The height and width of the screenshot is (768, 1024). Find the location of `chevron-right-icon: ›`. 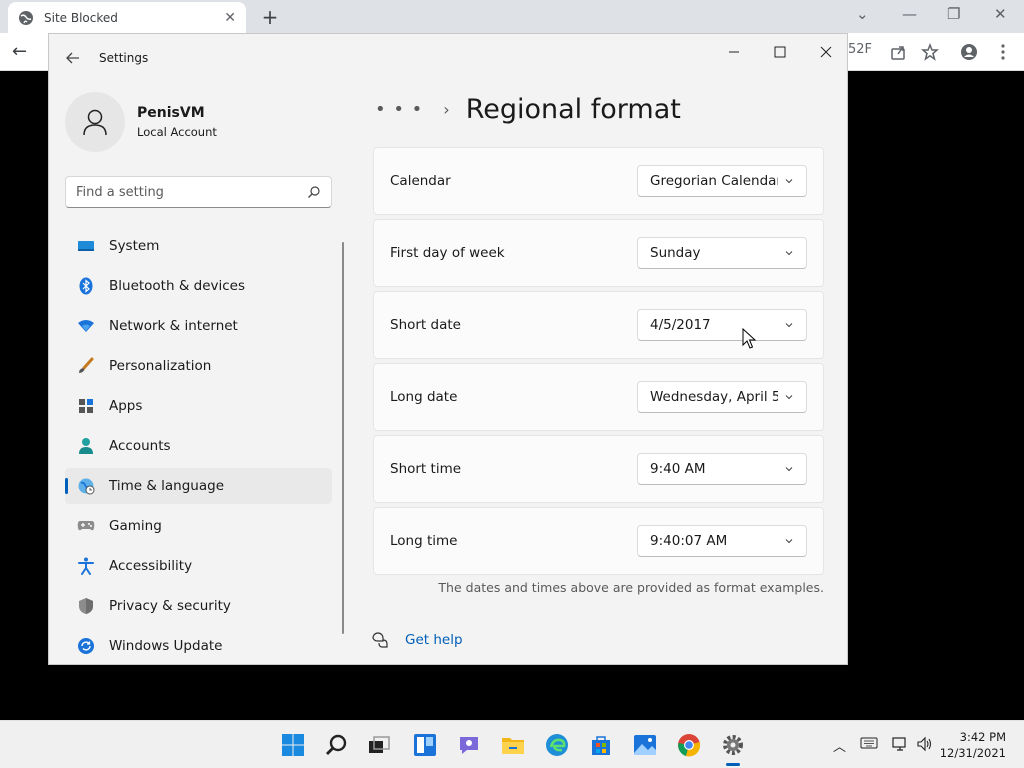

chevron-right-icon: › is located at coordinates (446, 109).